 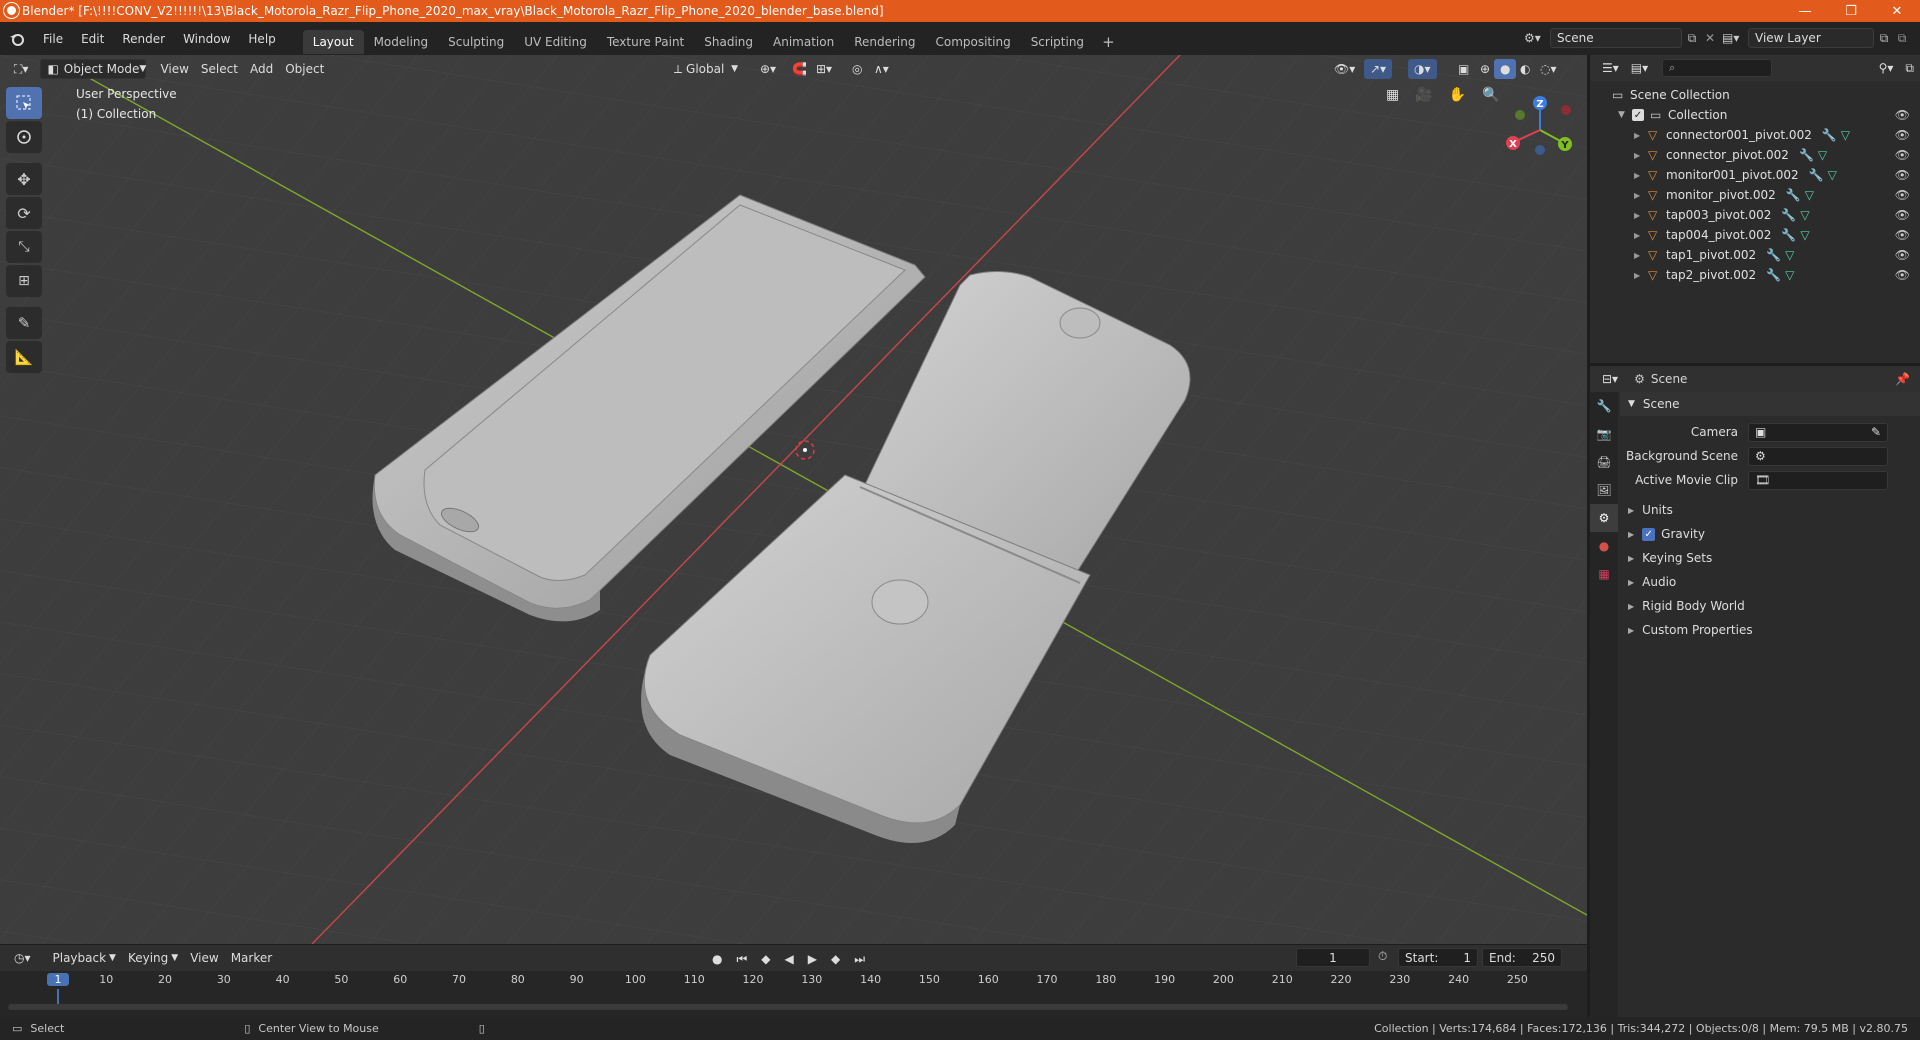 What do you see at coordinates (1755, 175) in the screenshot?
I see `outliner-object-row: ▶ ▽ monitor001_pivot.002 🔧 ▽ 👁` at bounding box center [1755, 175].